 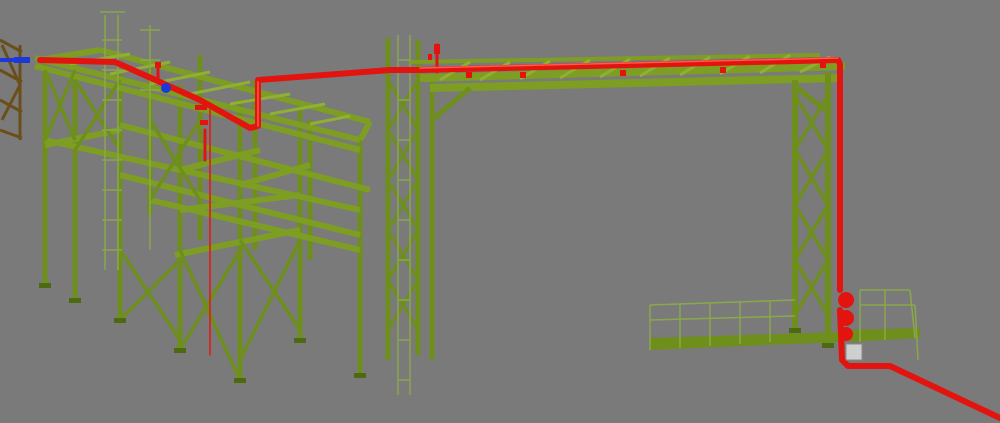 What do you see at coordinates (854, 352) in the screenshot?
I see `equipment-box` at bounding box center [854, 352].